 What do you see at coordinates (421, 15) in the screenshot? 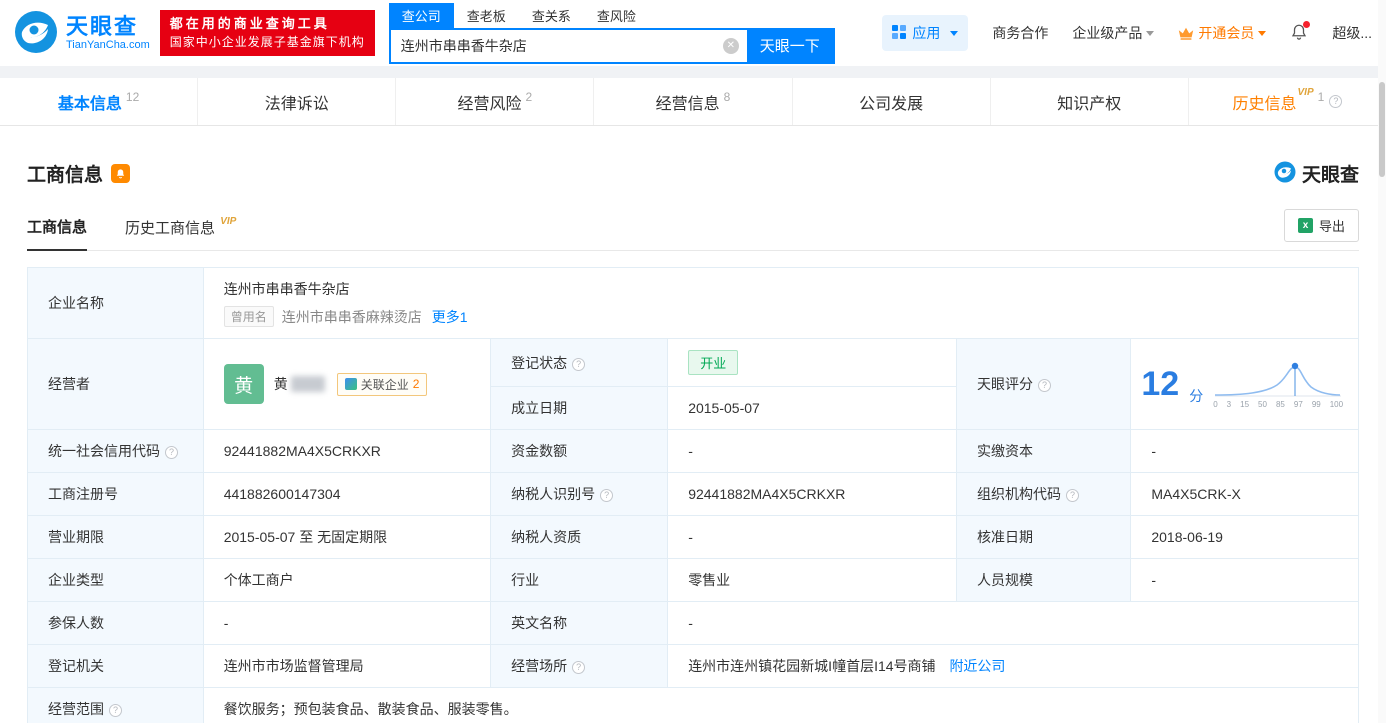
I see `search-tab-company: 查公司` at bounding box center [421, 15].